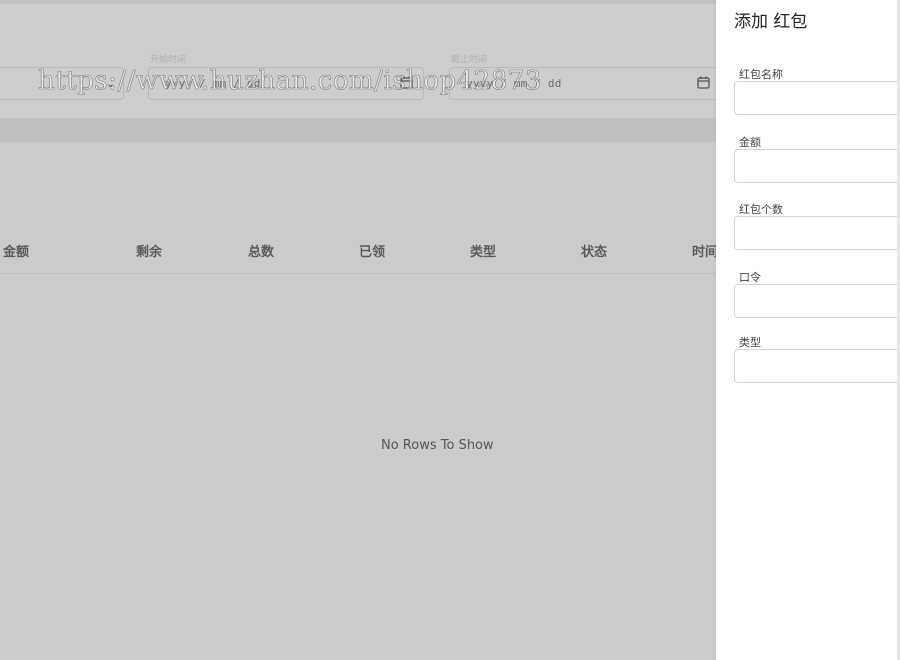 The height and width of the screenshot is (660, 900). Describe the element at coordinates (358, 61) in the screenshot. I see `filter-bar` at that location.